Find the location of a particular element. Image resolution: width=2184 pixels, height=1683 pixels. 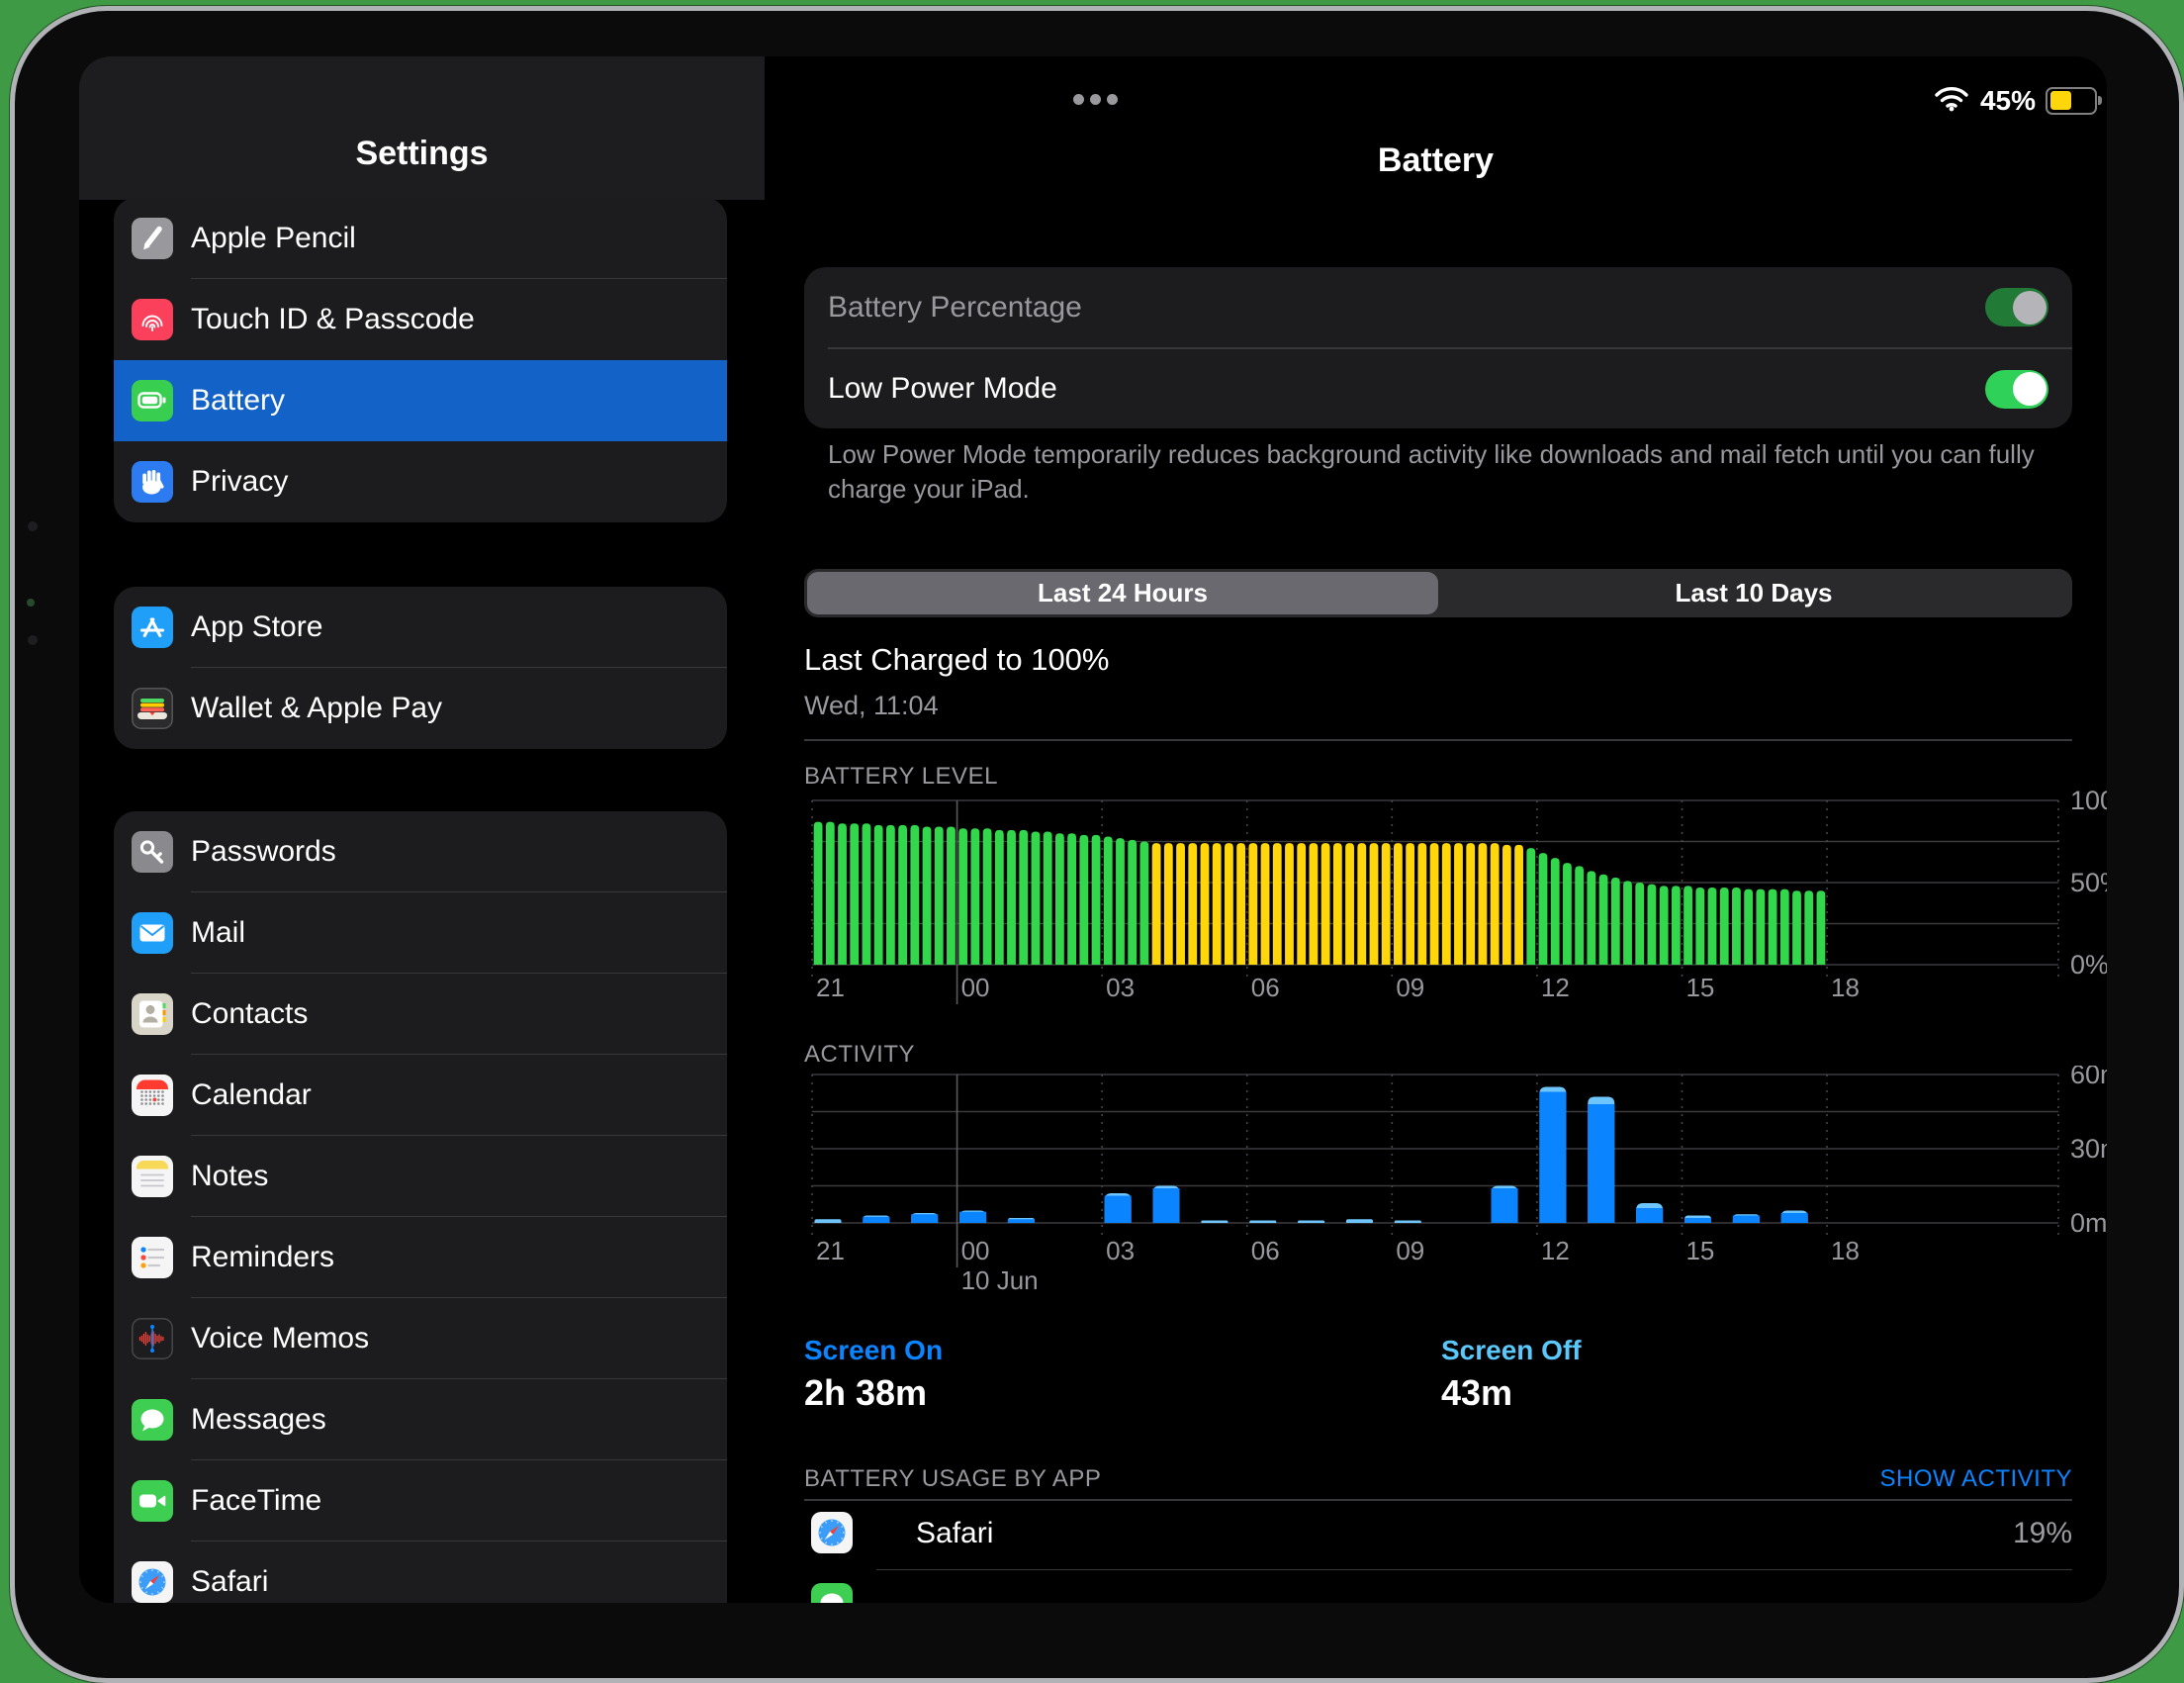

battery-percentage-row: Battery Percentage is located at coordinates (1438, 307).